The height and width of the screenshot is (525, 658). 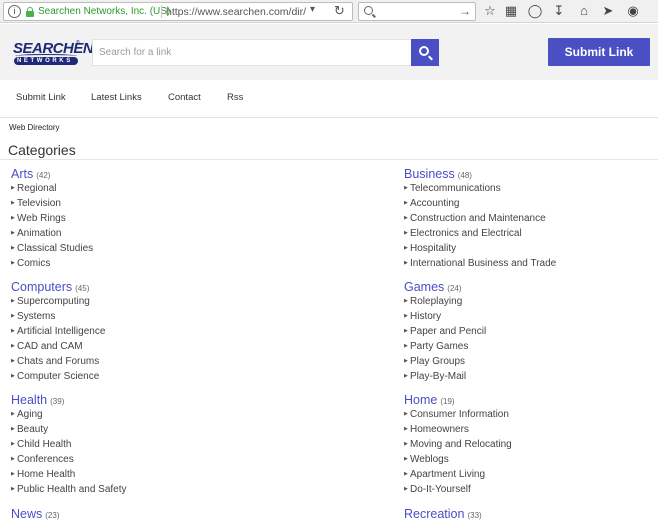 I want to click on lock-icon, so click(x=30, y=12).